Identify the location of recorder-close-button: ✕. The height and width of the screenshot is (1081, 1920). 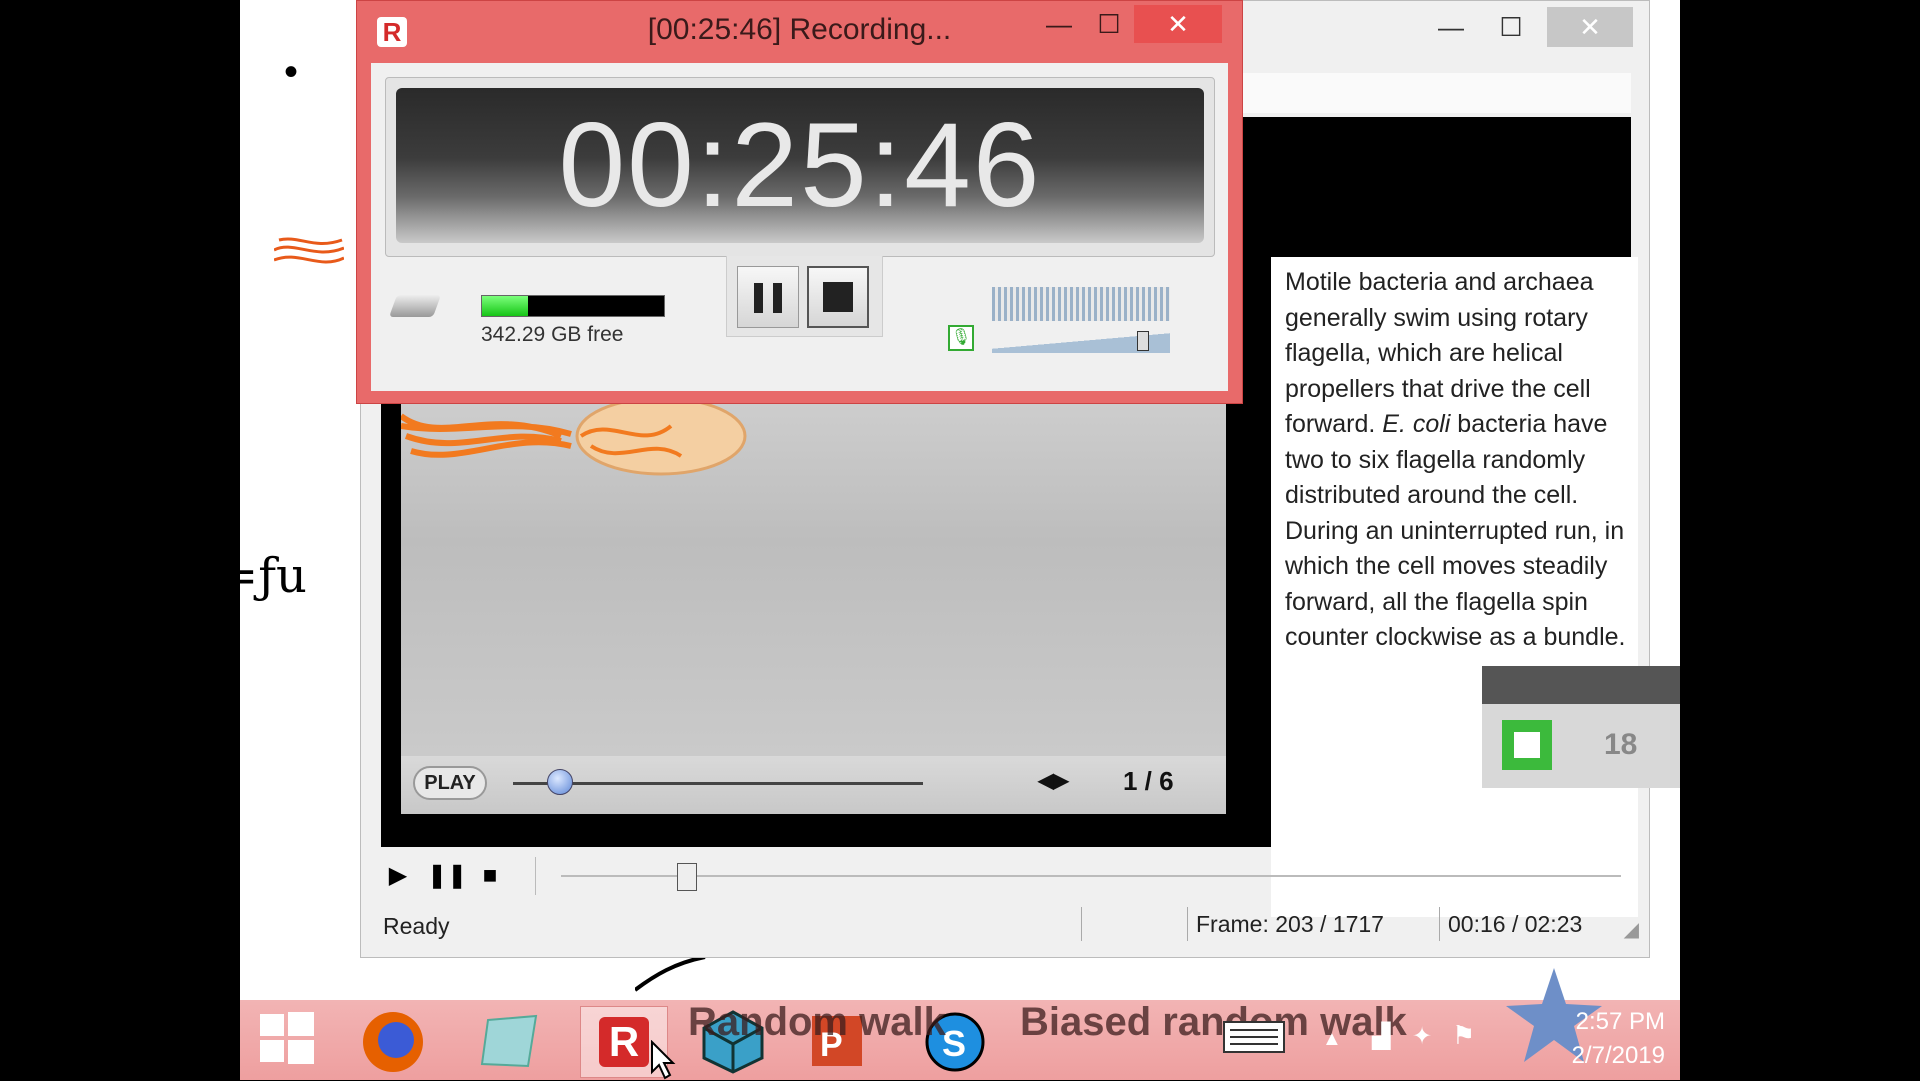
(1178, 24).